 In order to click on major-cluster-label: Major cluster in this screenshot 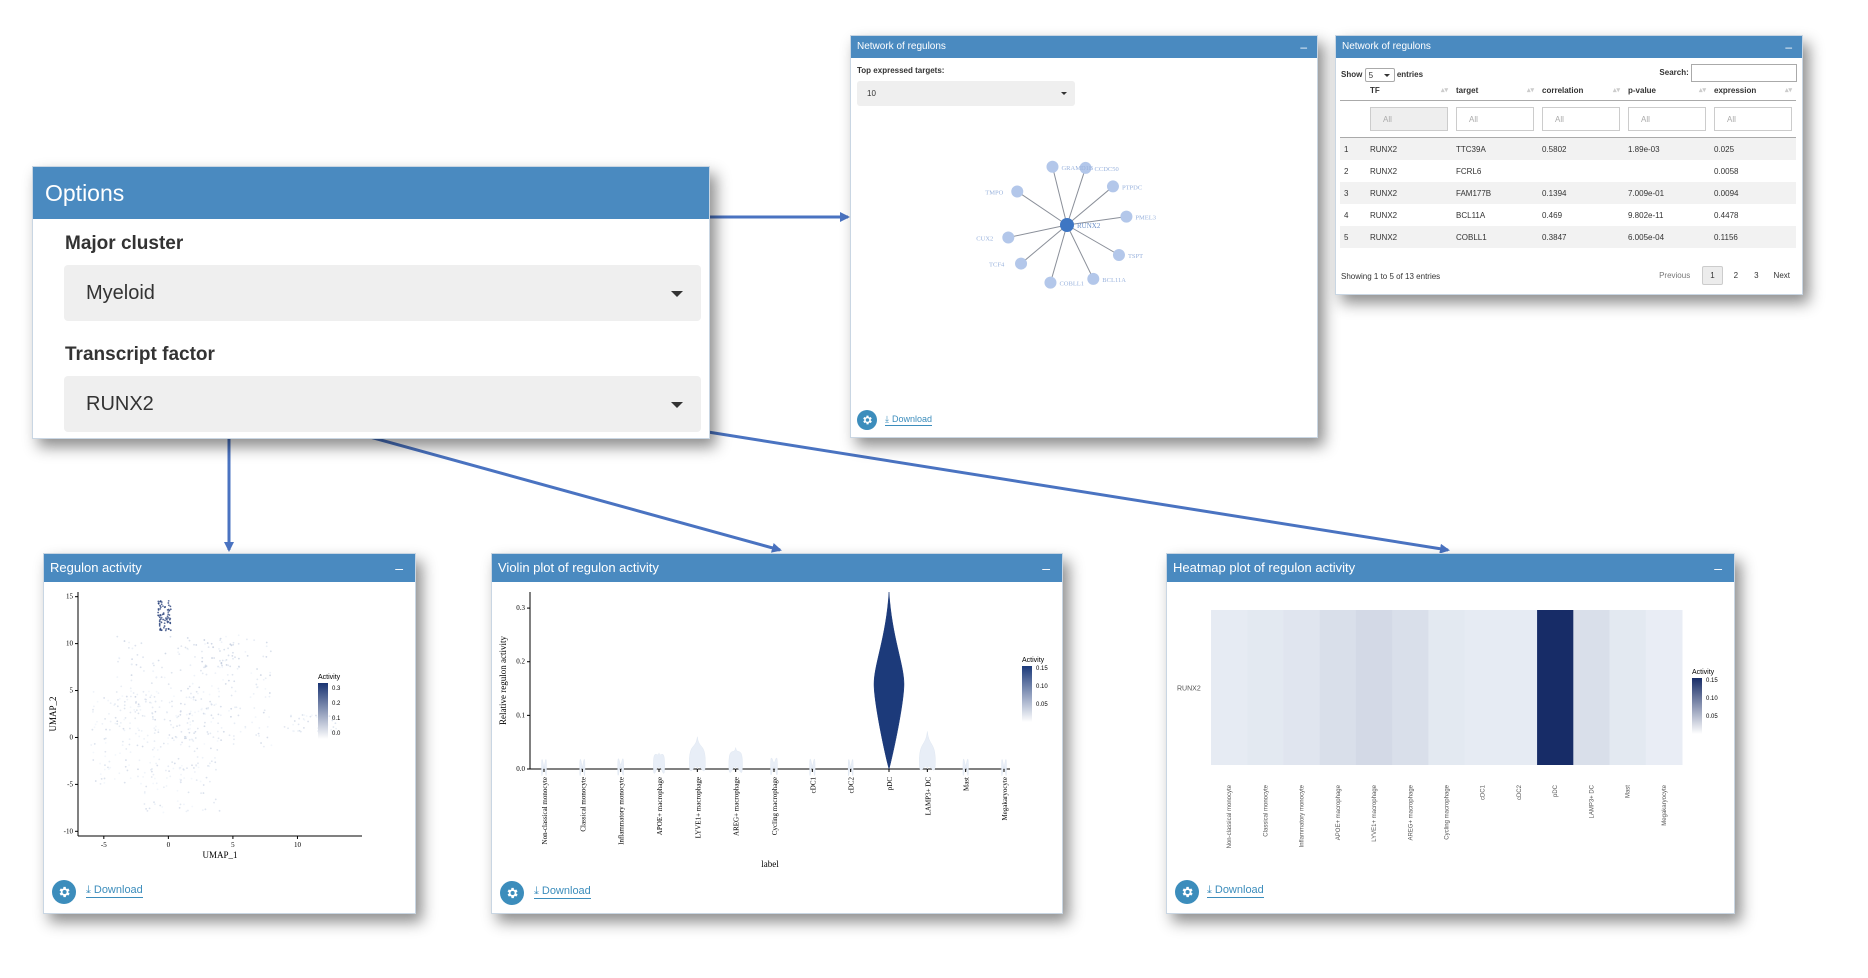, I will do `click(124, 243)`.